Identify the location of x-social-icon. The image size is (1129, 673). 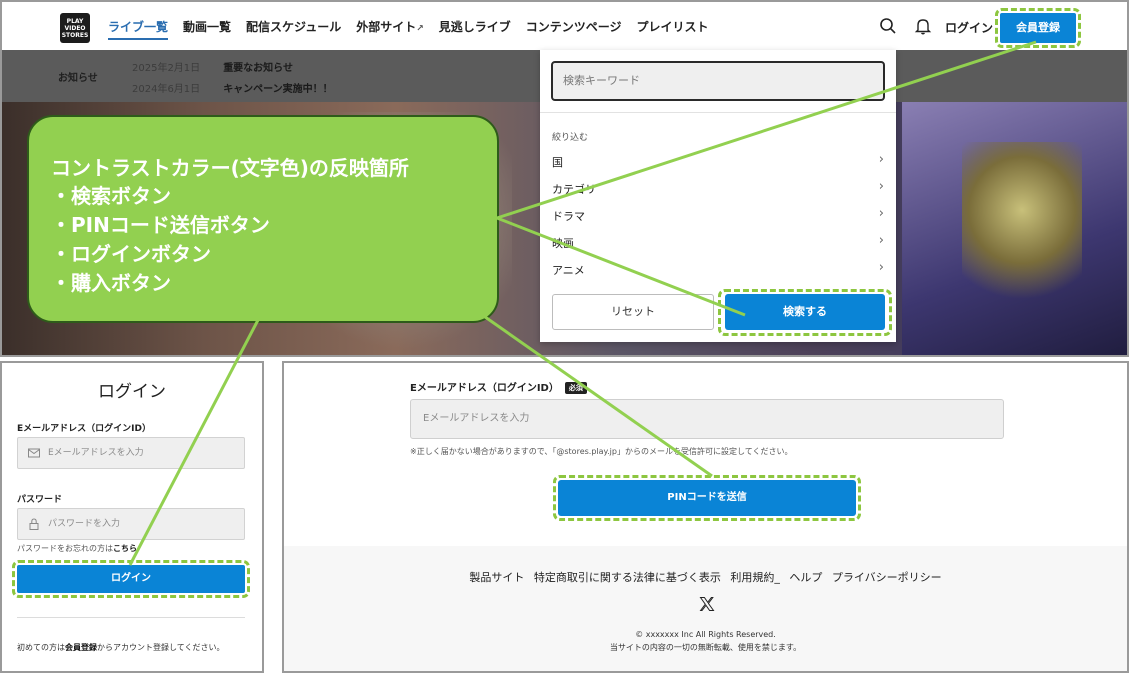
(707, 604).